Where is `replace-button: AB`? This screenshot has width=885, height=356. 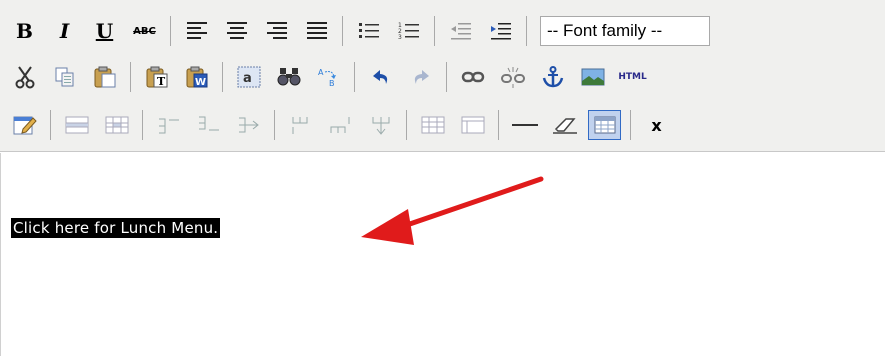 replace-button: AB is located at coordinates (328, 77).